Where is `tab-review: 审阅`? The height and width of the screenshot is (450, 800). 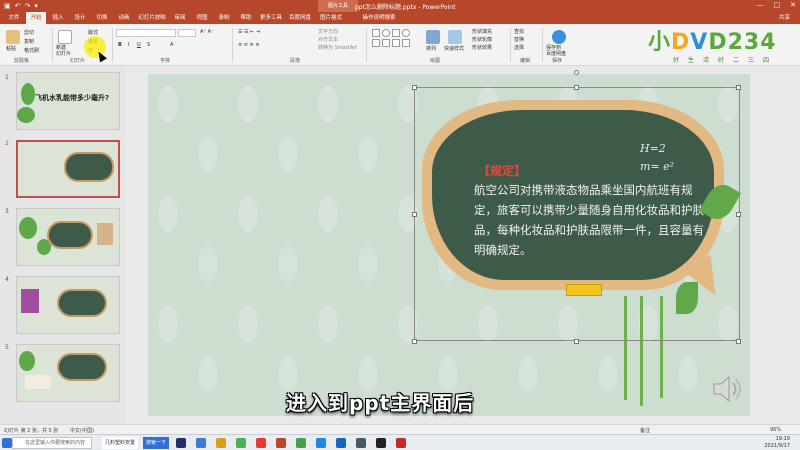 tab-review: 审阅 is located at coordinates (180, 18).